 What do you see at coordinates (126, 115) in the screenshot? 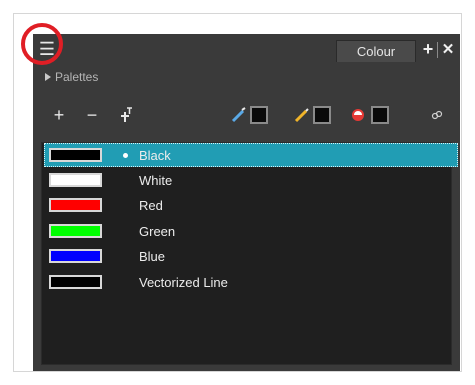
I see `text-tint-icon` at bounding box center [126, 115].